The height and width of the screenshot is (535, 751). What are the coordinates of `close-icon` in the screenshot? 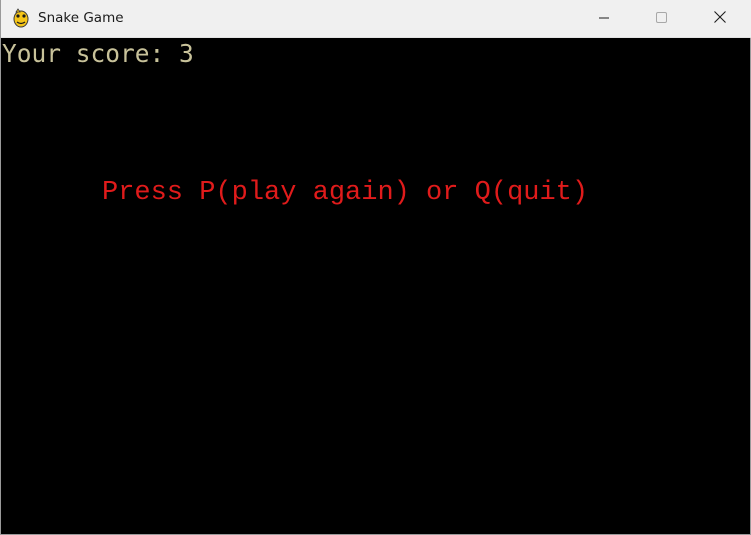 It's located at (720, 19).